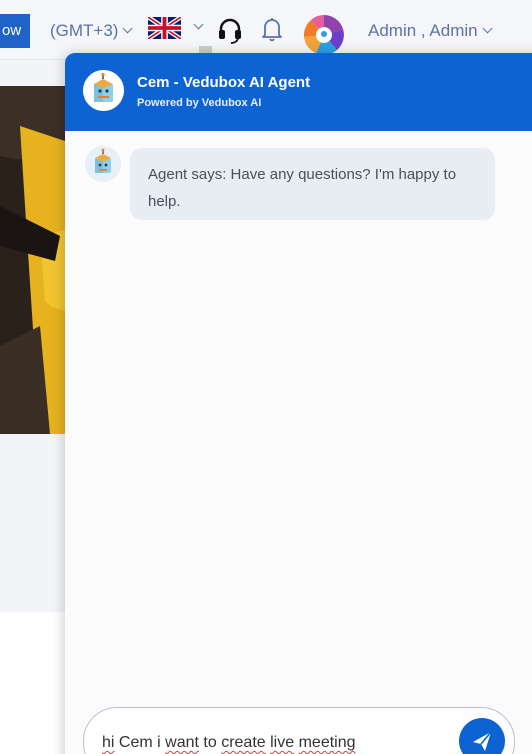 This screenshot has height=754, width=532. I want to click on timezone-label: (GMT+3), so click(84, 30).